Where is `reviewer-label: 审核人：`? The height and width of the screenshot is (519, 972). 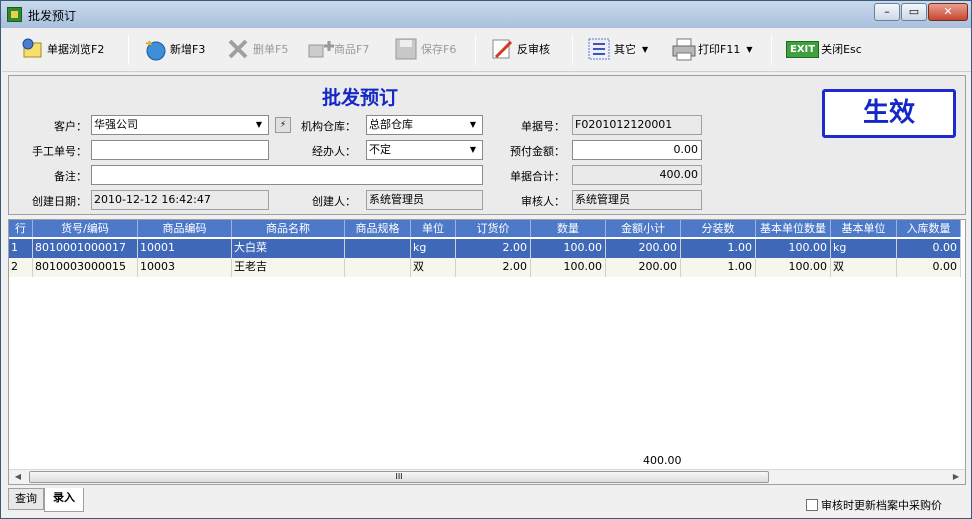
reviewer-label: 审核人： is located at coordinates (543, 201).